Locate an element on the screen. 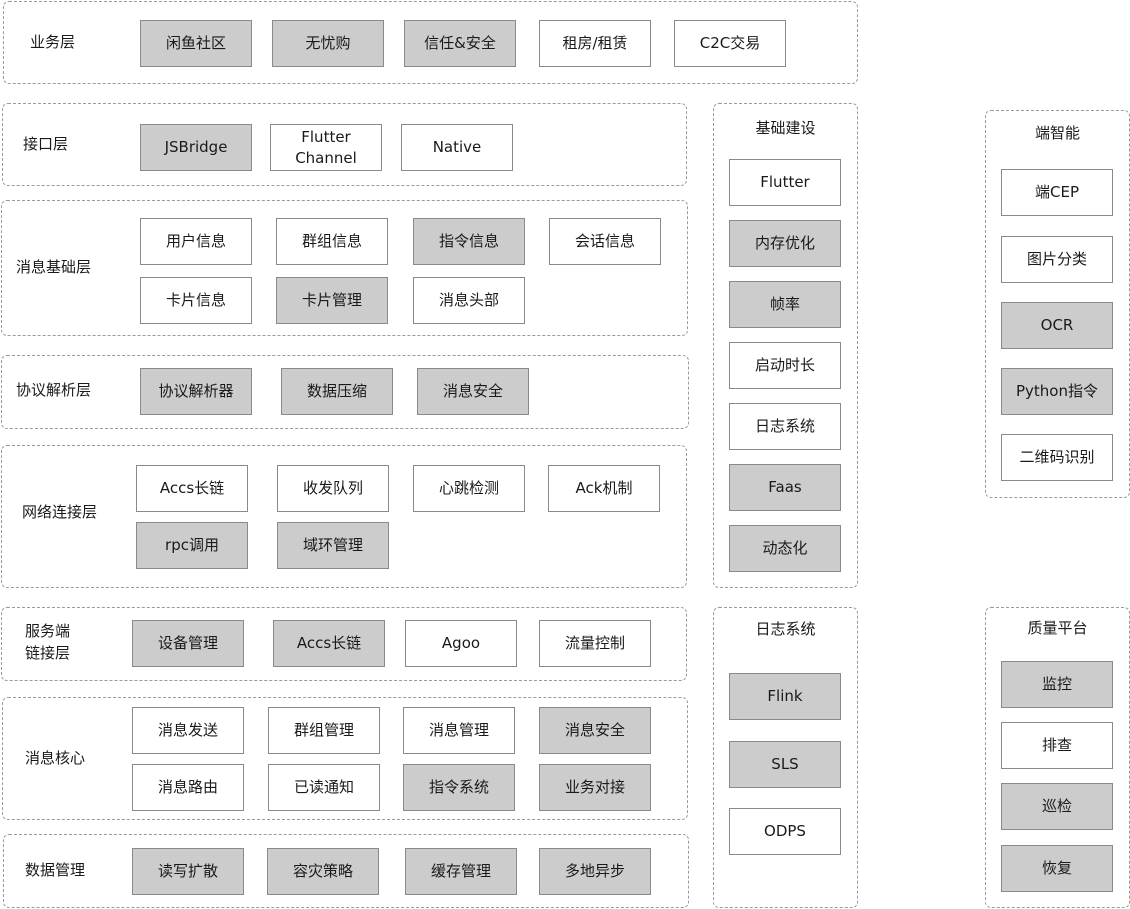  msg-core-module-box: 消息路由 is located at coordinates (188, 787).